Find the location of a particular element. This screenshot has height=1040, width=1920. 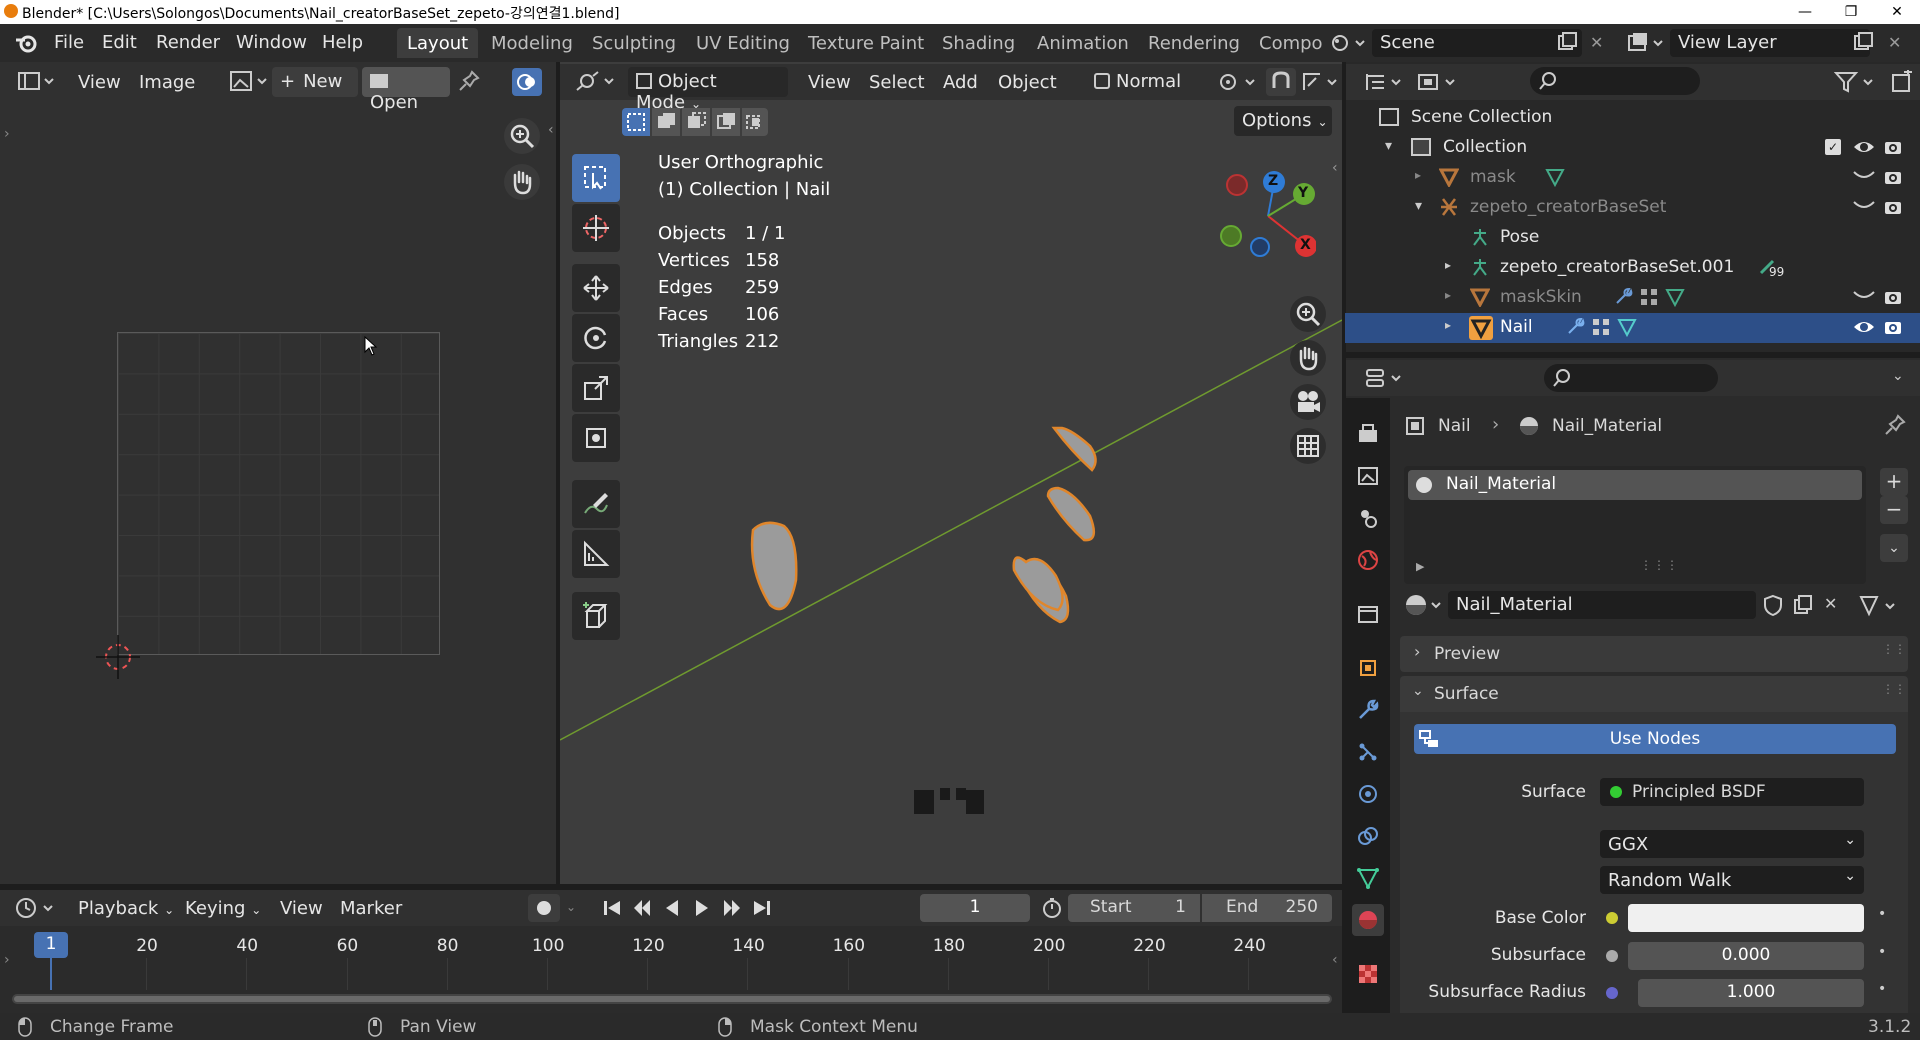

keying-menu: Keying ⌄ is located at coordinates (223, 908).